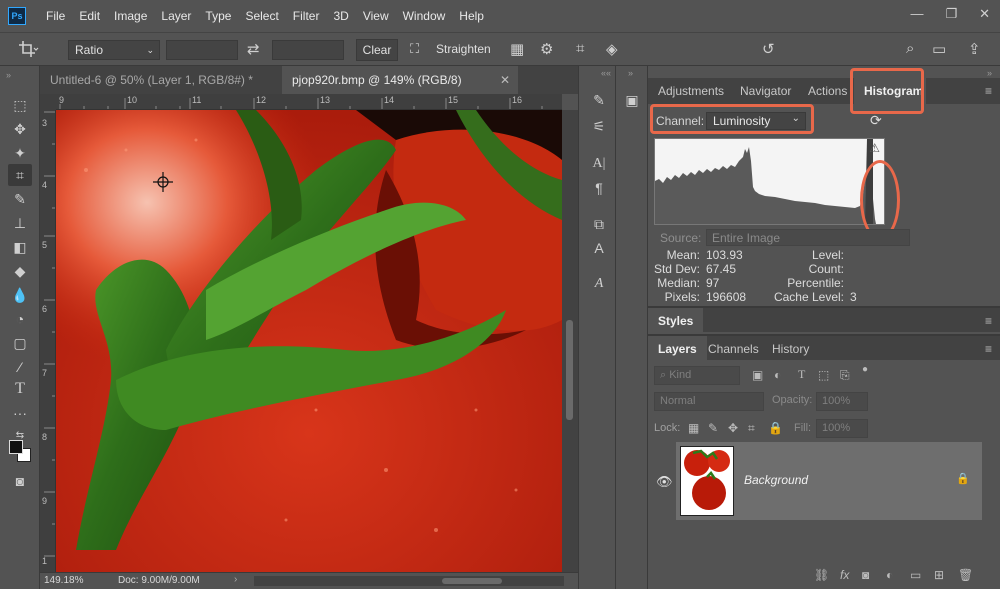 The width and height of the screenshot is (1000, 589). Describe the element at coordinates (821, 575) in the screenshot. I see `link-layers-icon: ⛓` at that location.